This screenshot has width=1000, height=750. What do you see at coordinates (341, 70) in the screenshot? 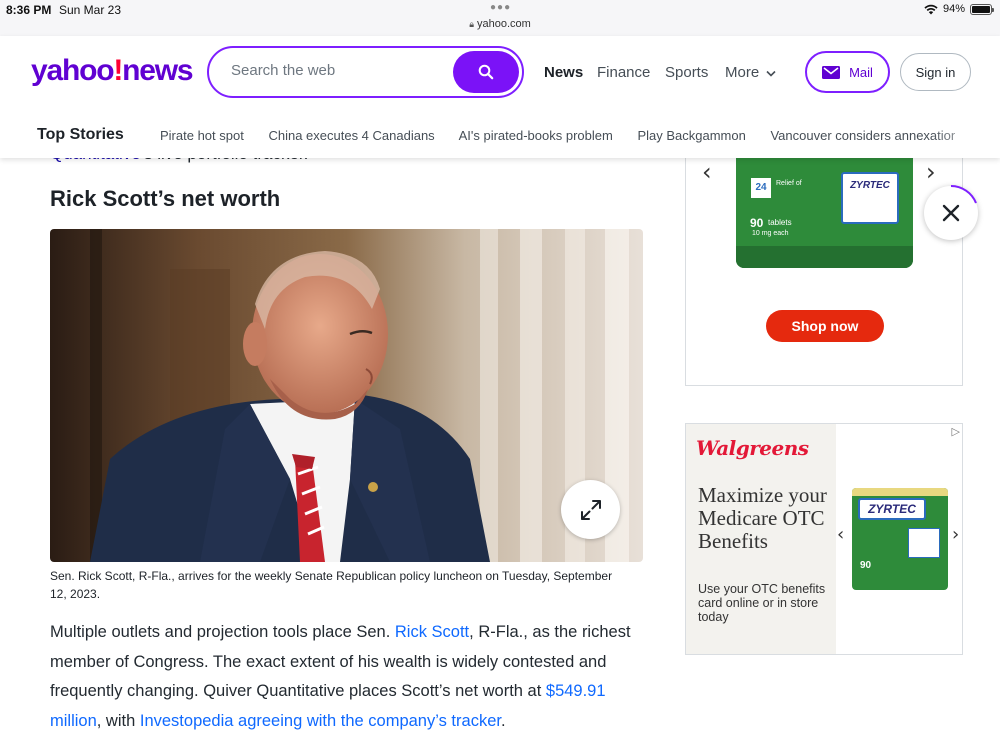
I see `search-input` at bounding box center [341, 70].